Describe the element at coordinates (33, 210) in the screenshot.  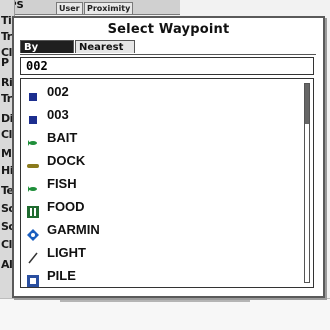
I see `food-icon` at that location.